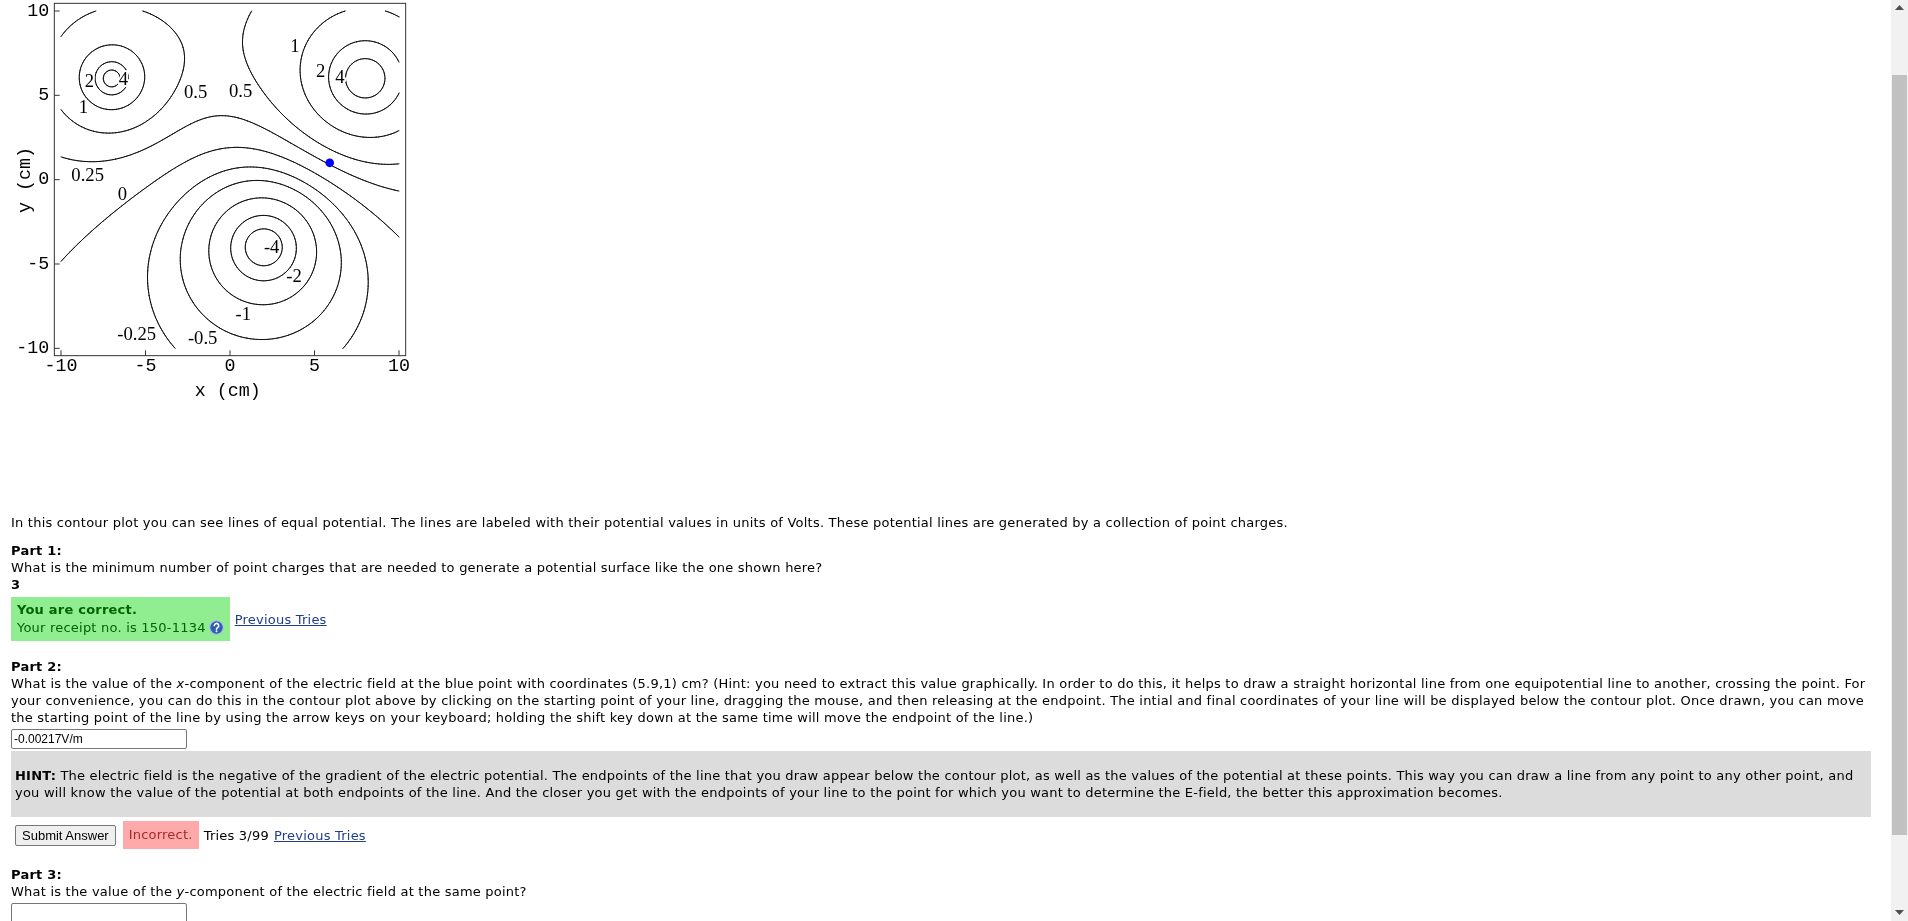 The height and width of the screenshot is (921, 1908). Describe the element at coordinates (1899, 912) in the screenshot. I see `scroll-down-icon` at that location.